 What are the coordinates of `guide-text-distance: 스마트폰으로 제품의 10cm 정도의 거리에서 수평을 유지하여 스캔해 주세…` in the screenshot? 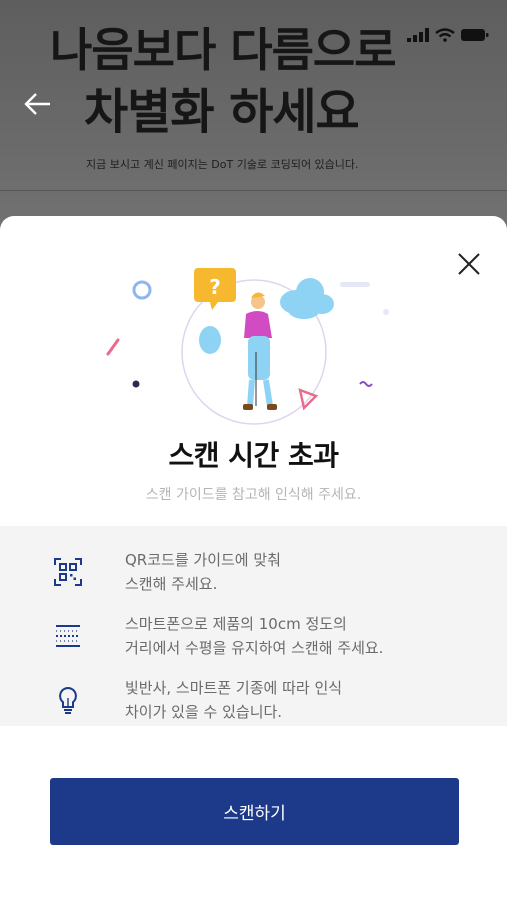 It's located at (254, 636).